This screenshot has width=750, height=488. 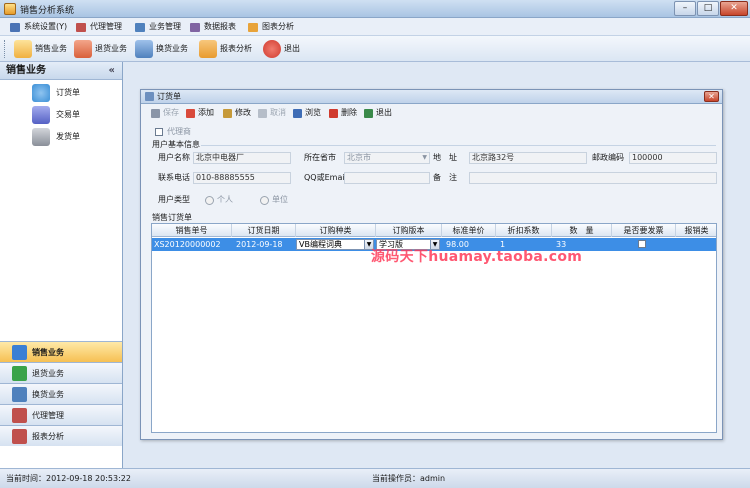 I want to click on col-order-no: 销售单号, so click(x=192, y=230).